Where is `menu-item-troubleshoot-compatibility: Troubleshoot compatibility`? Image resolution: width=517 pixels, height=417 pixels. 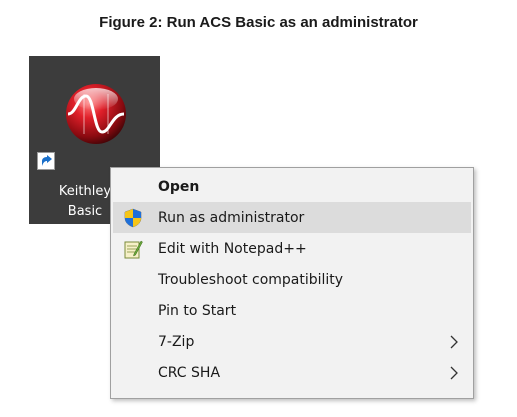 menu-item-troubleshoot-compatibility: Troubleshoot compatibility is located at coordinates (292, 279).